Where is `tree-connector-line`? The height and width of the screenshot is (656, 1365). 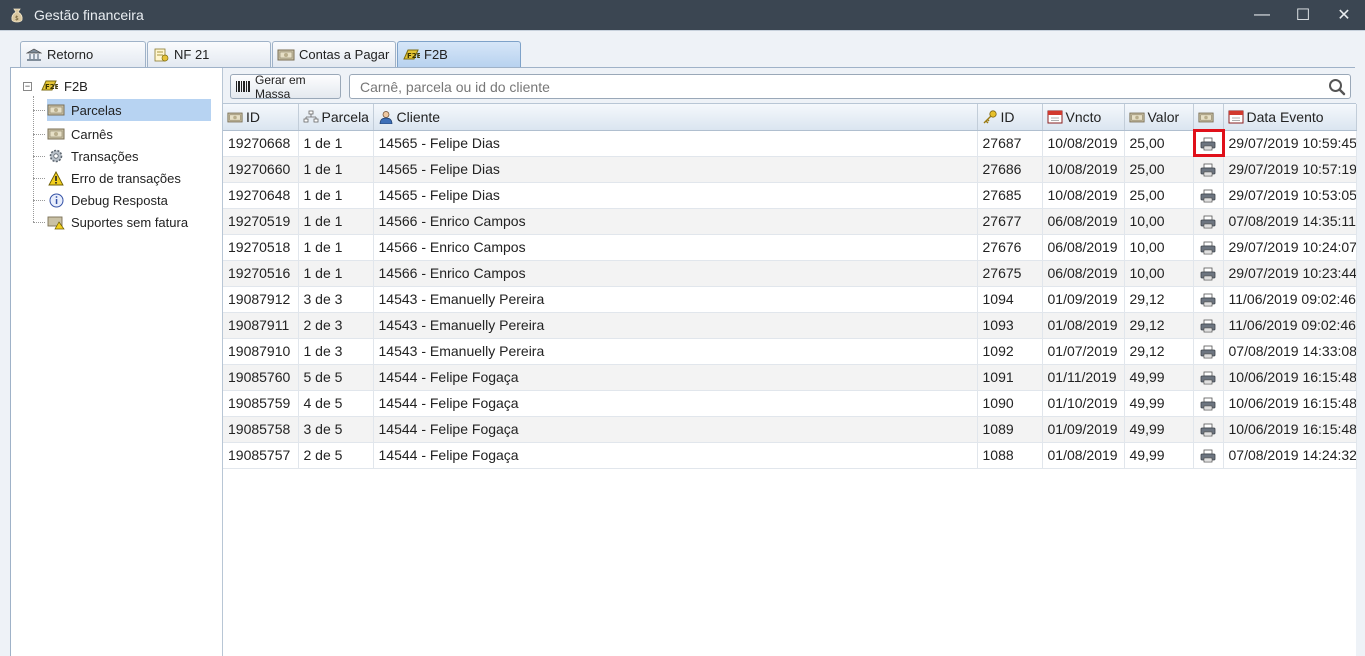
tree-connector-line is located at coordinates (33, 159).